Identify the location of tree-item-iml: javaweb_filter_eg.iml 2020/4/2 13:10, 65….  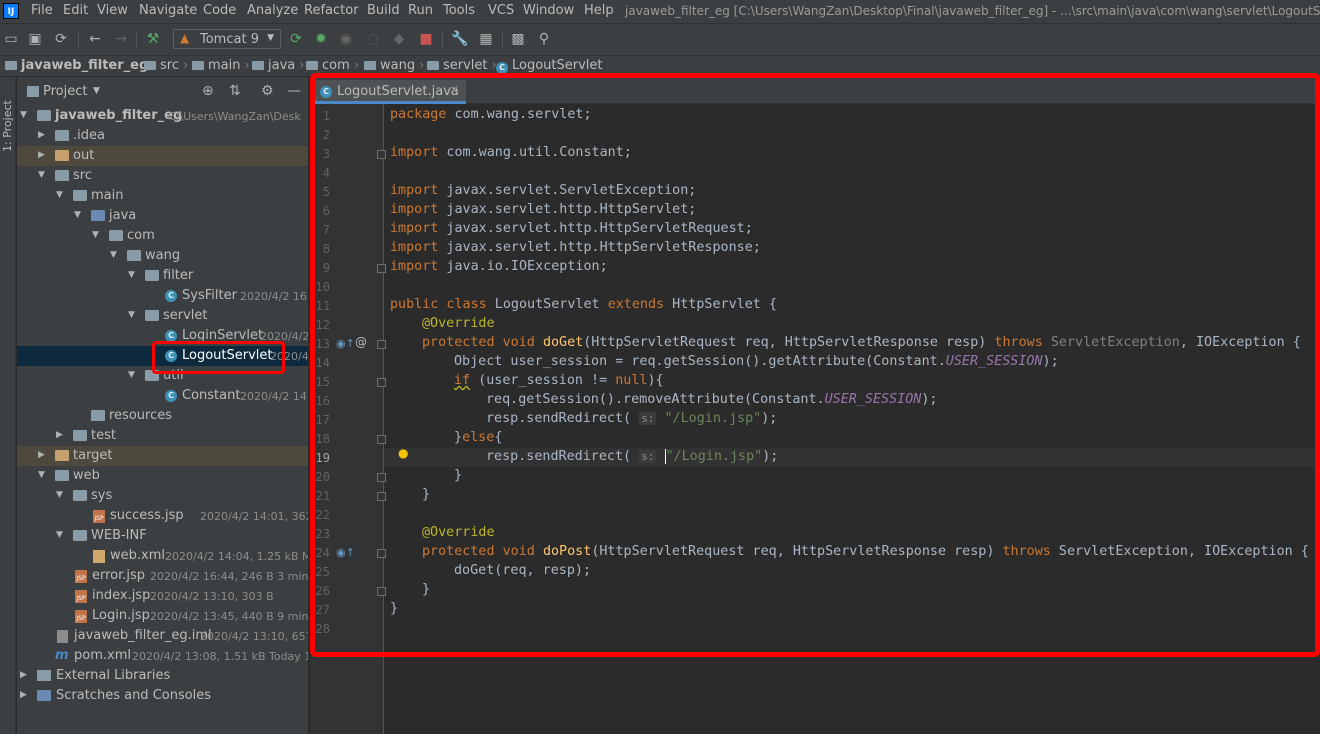
(162, 636).